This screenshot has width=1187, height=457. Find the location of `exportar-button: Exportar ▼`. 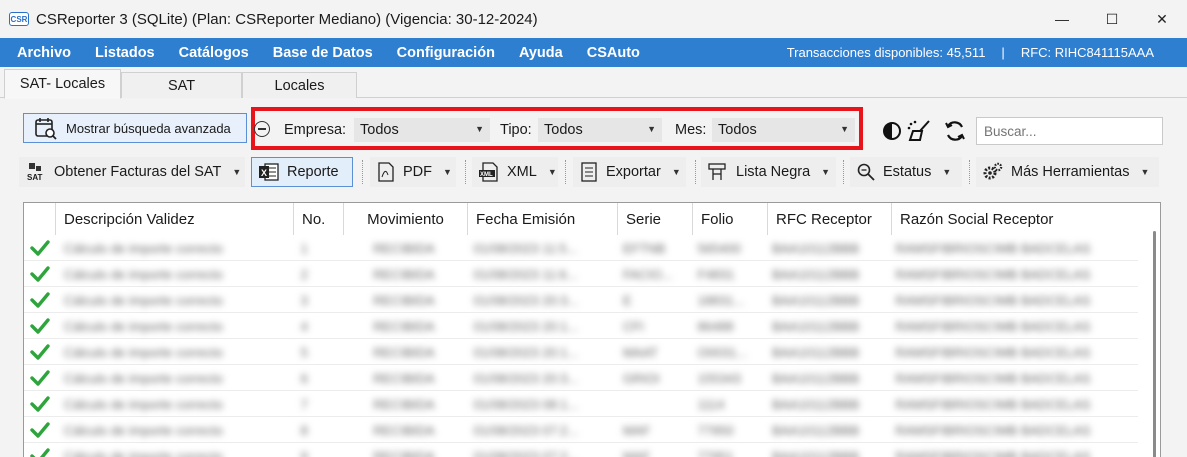

exportar-button: Exportar ▼ is located at coordinates (629, 172).